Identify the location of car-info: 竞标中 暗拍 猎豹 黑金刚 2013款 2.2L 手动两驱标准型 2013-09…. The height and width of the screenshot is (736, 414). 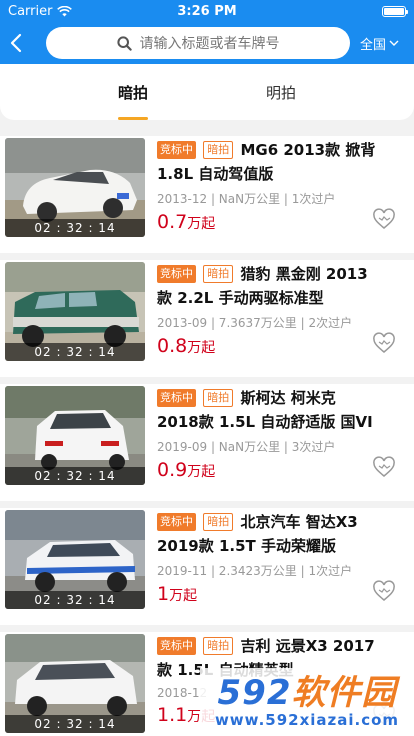
(267, 309).